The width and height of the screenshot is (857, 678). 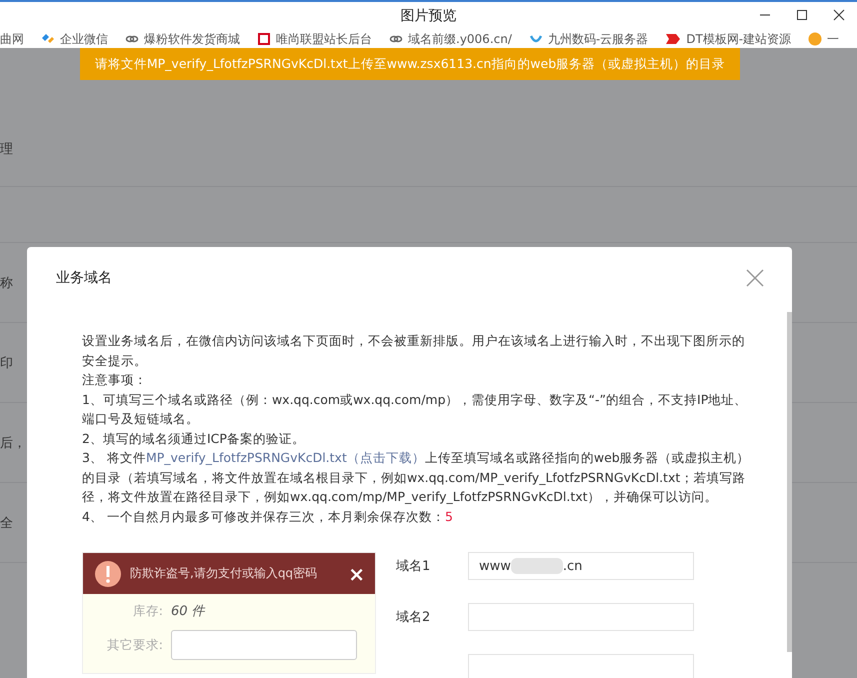 What do you see at coordinates (450, 39) in the screenshot?
I see `bookmark-link: 域名前缀.y006.cn/` at bounding box center [450, 39].